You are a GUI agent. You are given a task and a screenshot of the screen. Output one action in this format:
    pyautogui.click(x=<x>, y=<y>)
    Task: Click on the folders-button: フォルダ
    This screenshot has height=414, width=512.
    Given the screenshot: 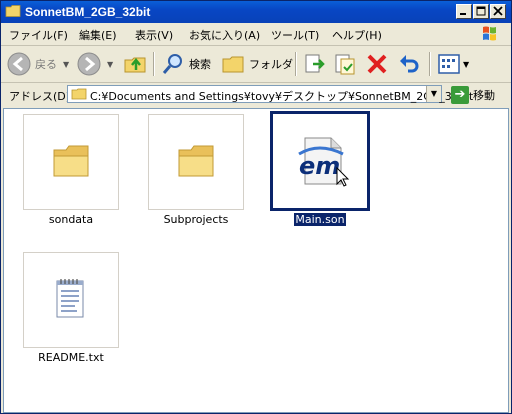 What is the action you would take?
    pyautogui.click(x=257, y=64)
    